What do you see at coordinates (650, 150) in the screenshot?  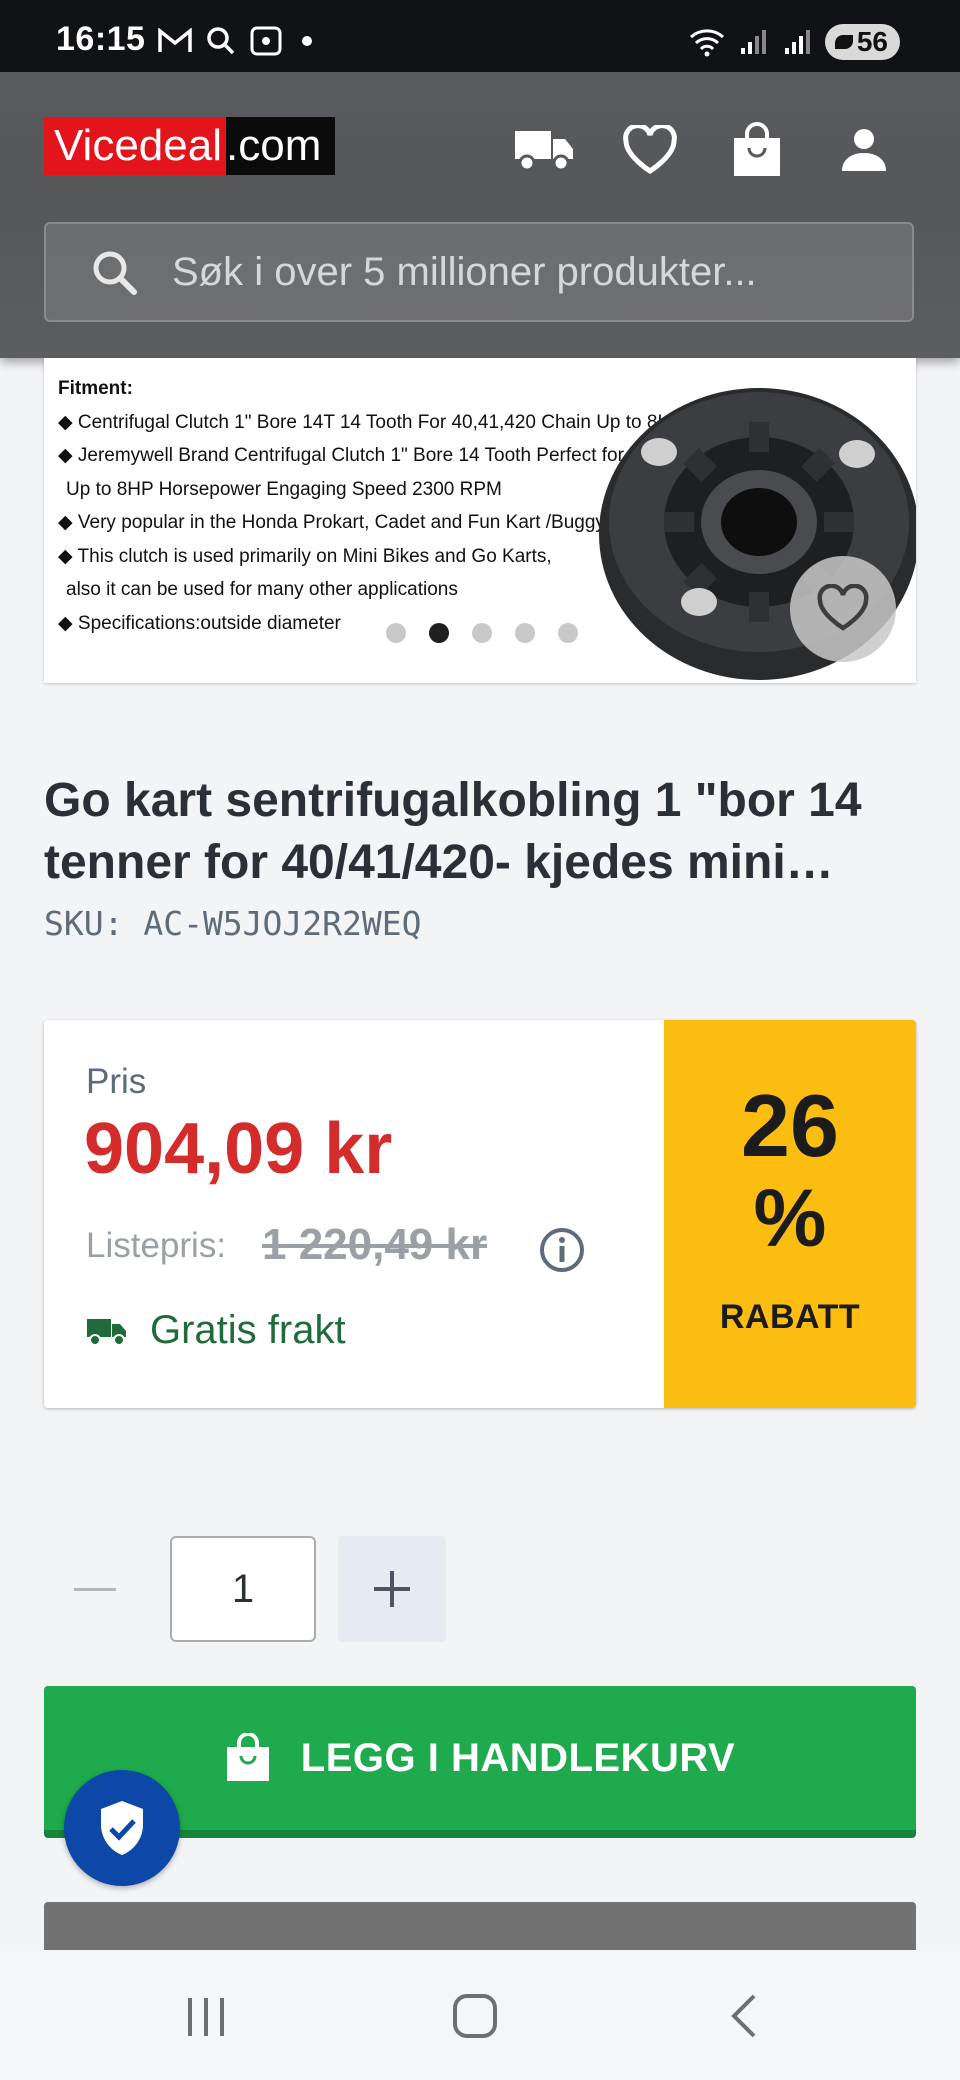 I see `wishlist-heart-icon` at bounding box center [650, 150].